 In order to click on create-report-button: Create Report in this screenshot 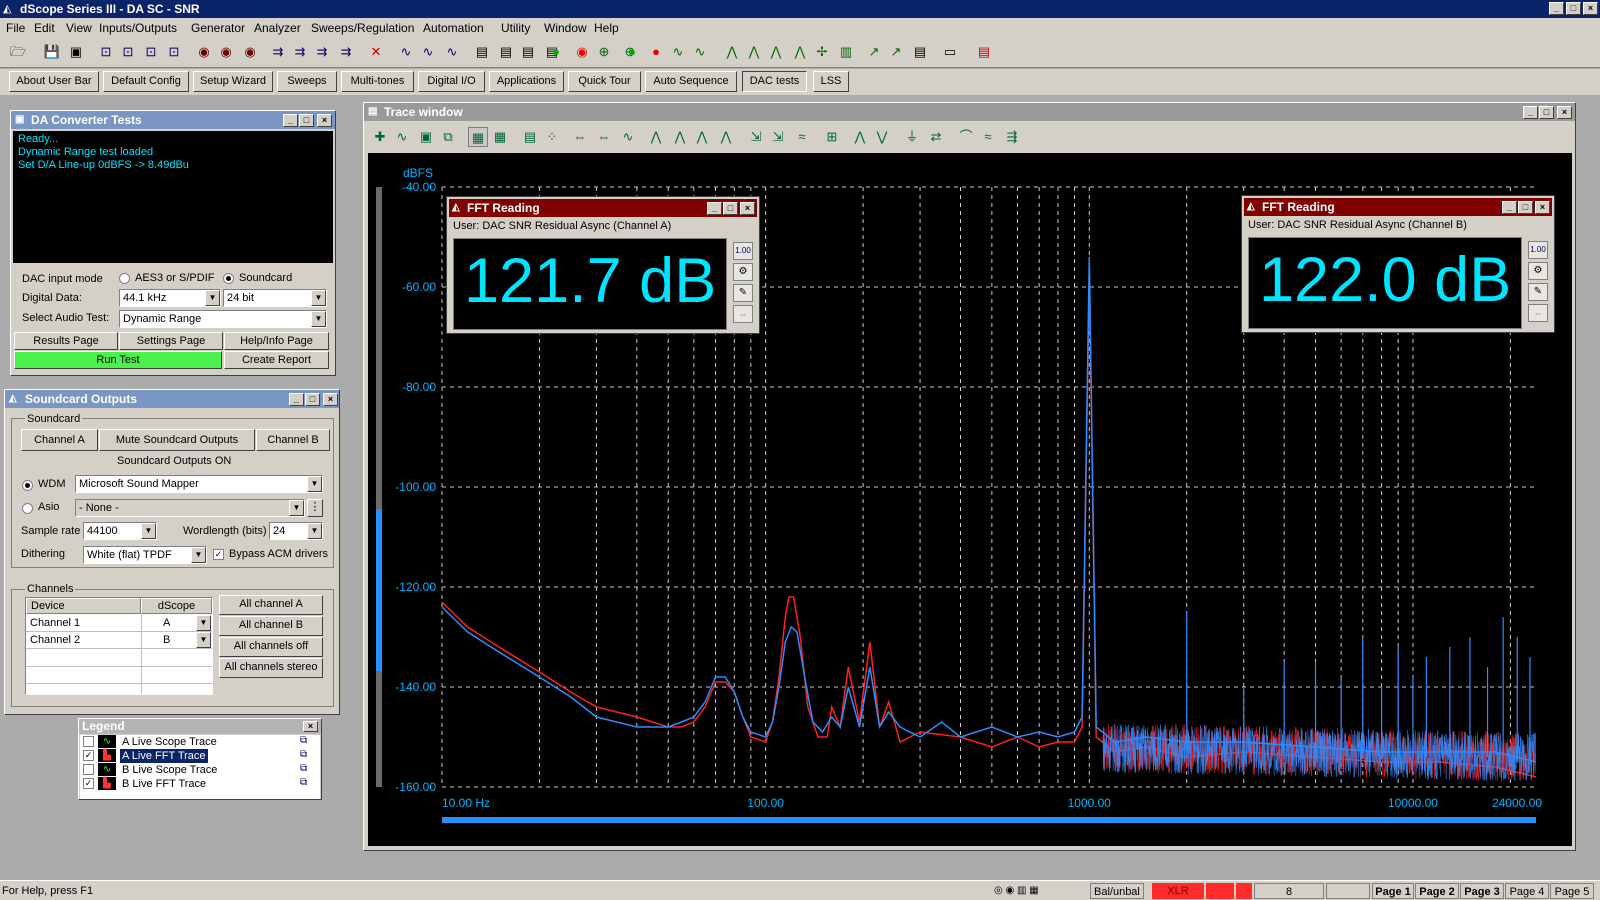, I will do `click(276, 360)`.